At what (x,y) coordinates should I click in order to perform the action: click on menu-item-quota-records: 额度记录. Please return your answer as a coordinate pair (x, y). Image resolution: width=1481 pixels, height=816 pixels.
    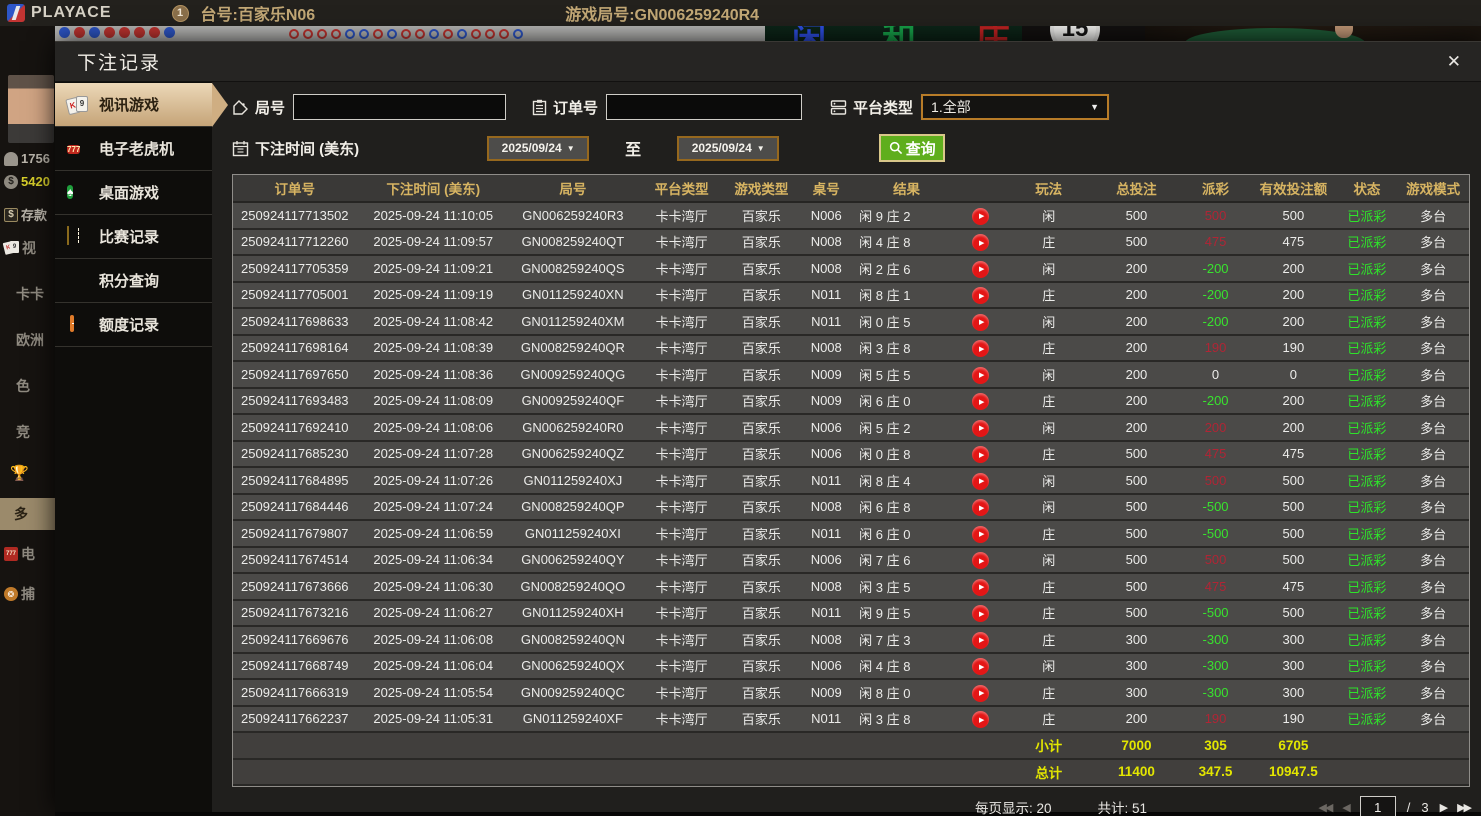
    Looking at the image, I should click on (133, 325).